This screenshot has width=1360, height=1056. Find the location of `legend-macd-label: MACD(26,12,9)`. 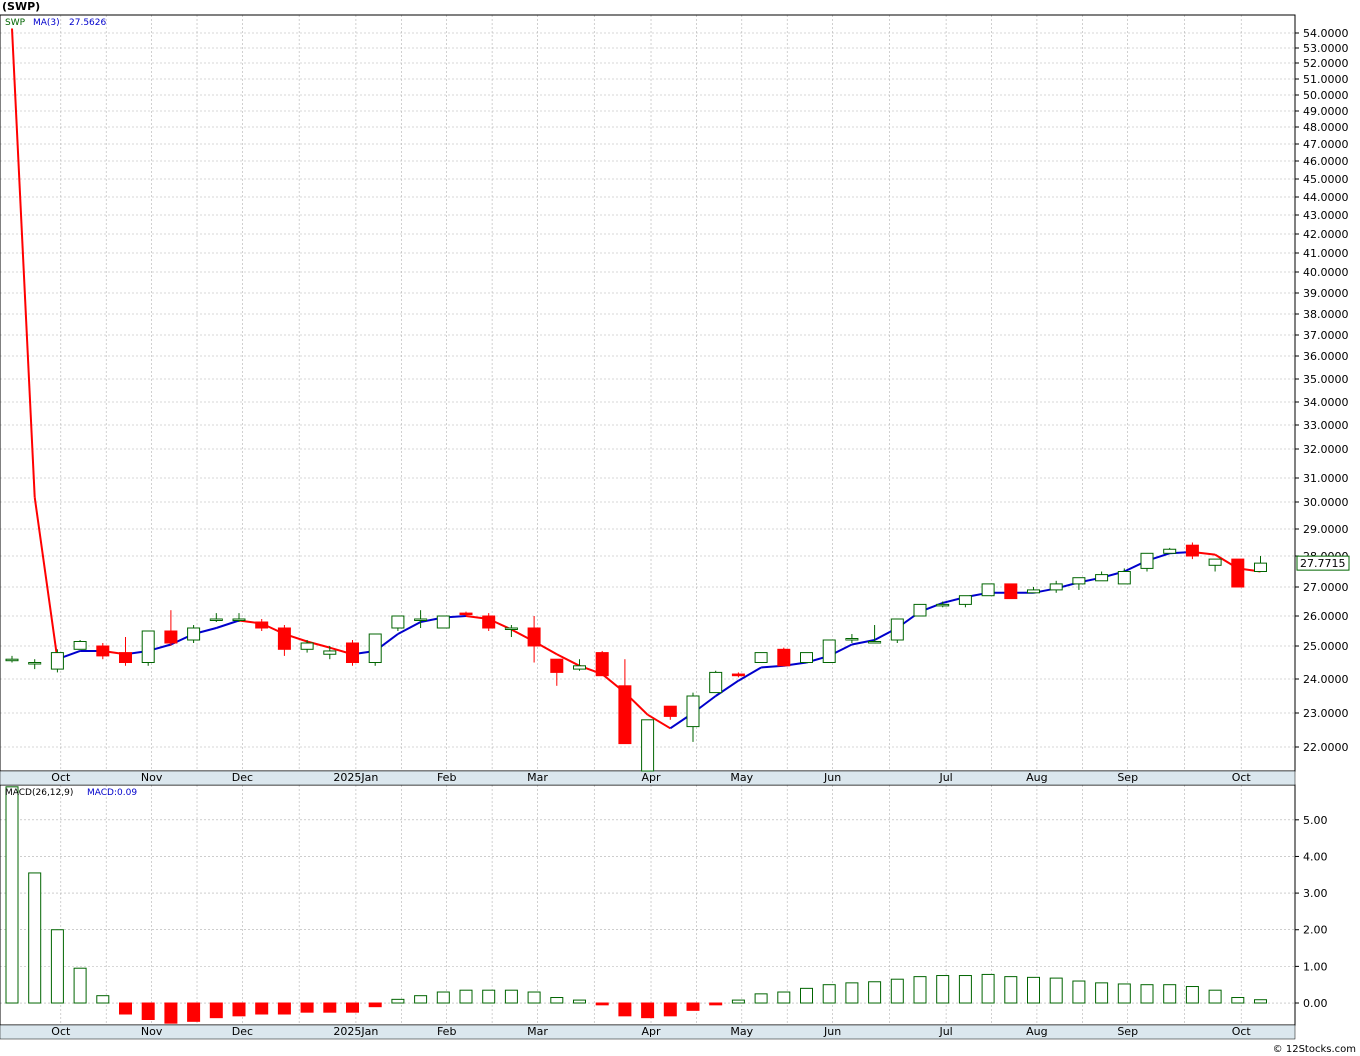

legend-macd-label: MACD(26,12,9) is located at coordinates (39, 793).